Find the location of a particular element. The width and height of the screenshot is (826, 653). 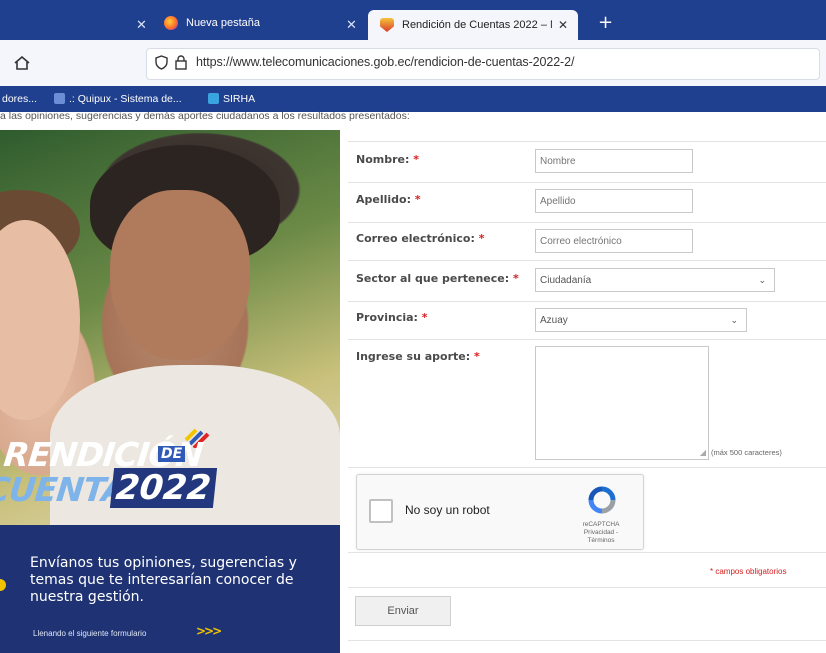

label-nombre: Nombre: * is located at coordinates (387, 159).